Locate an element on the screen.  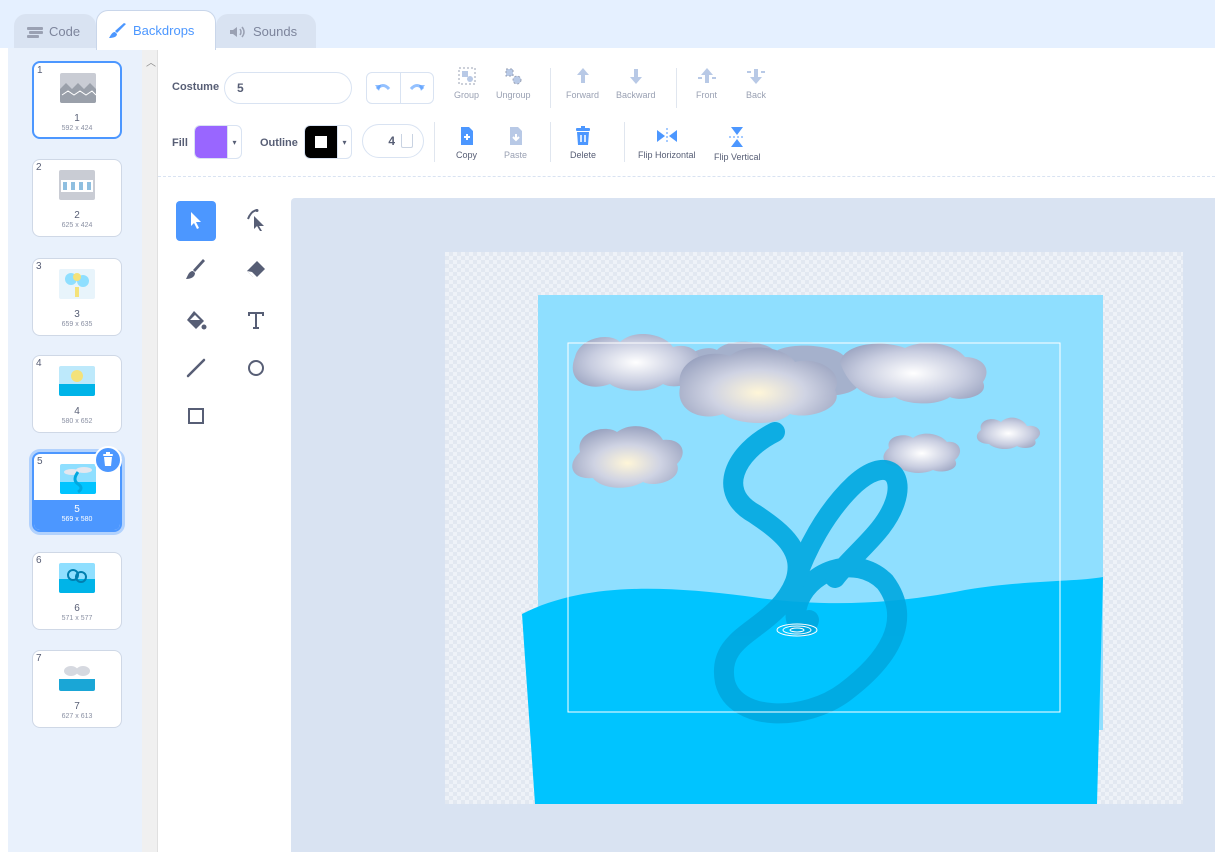
redo-button is located at coordinates (417, 88).